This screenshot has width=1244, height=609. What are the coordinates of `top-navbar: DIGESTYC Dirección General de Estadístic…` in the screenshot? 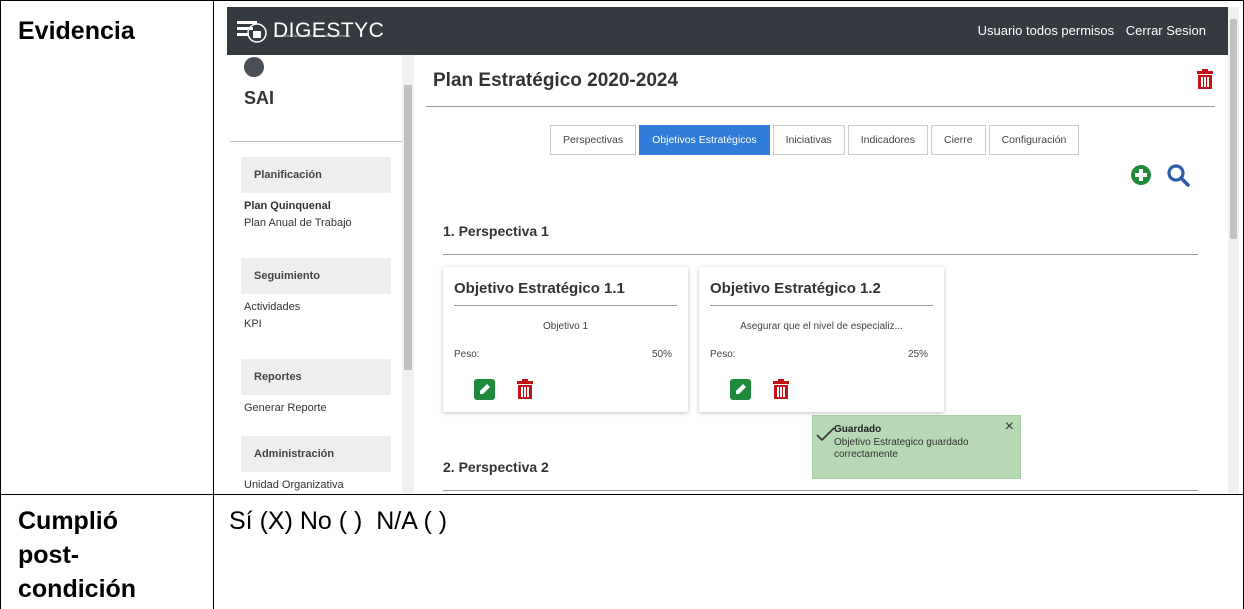 It's located at (727, 31).